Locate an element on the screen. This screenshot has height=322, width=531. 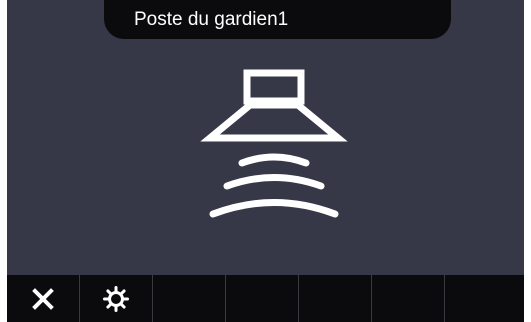
title-bar: Poste du gardien1 is located at coordinates (277, 19).